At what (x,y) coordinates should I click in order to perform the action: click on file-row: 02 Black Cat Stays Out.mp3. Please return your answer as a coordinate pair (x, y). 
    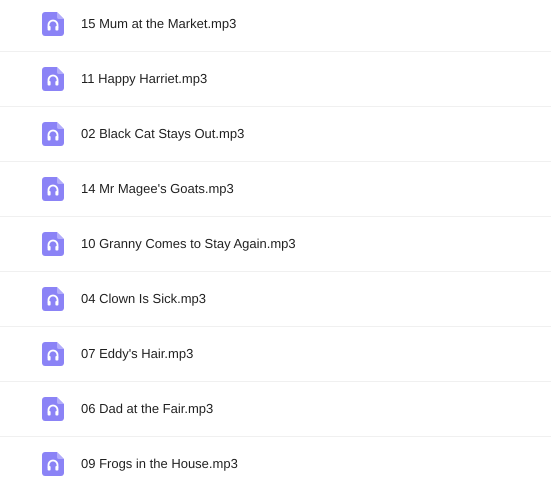
    Looking at the image, I should click on (275, 134).